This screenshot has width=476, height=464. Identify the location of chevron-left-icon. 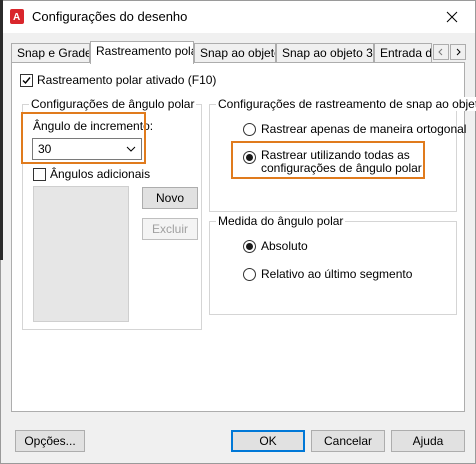
(440, 52).